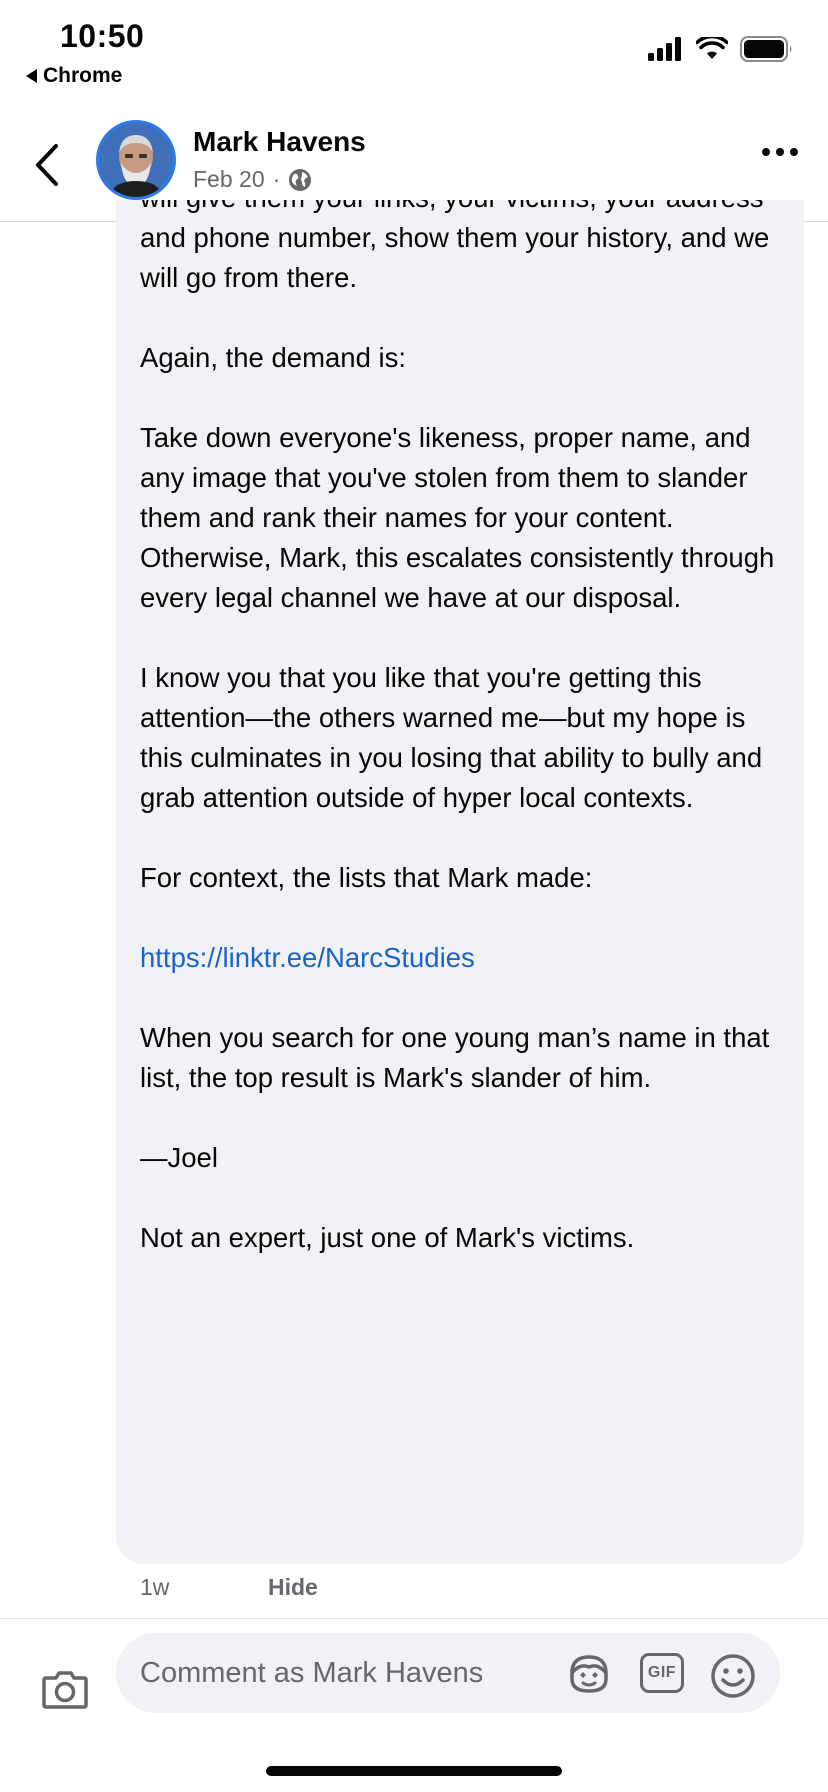 Image resolution: width=828 pixels, height=1792 pixels. Describe the element at coordinates (273, 357) in the screenshot. I see `comment-paragraph: Again, the demand is:` at that location.